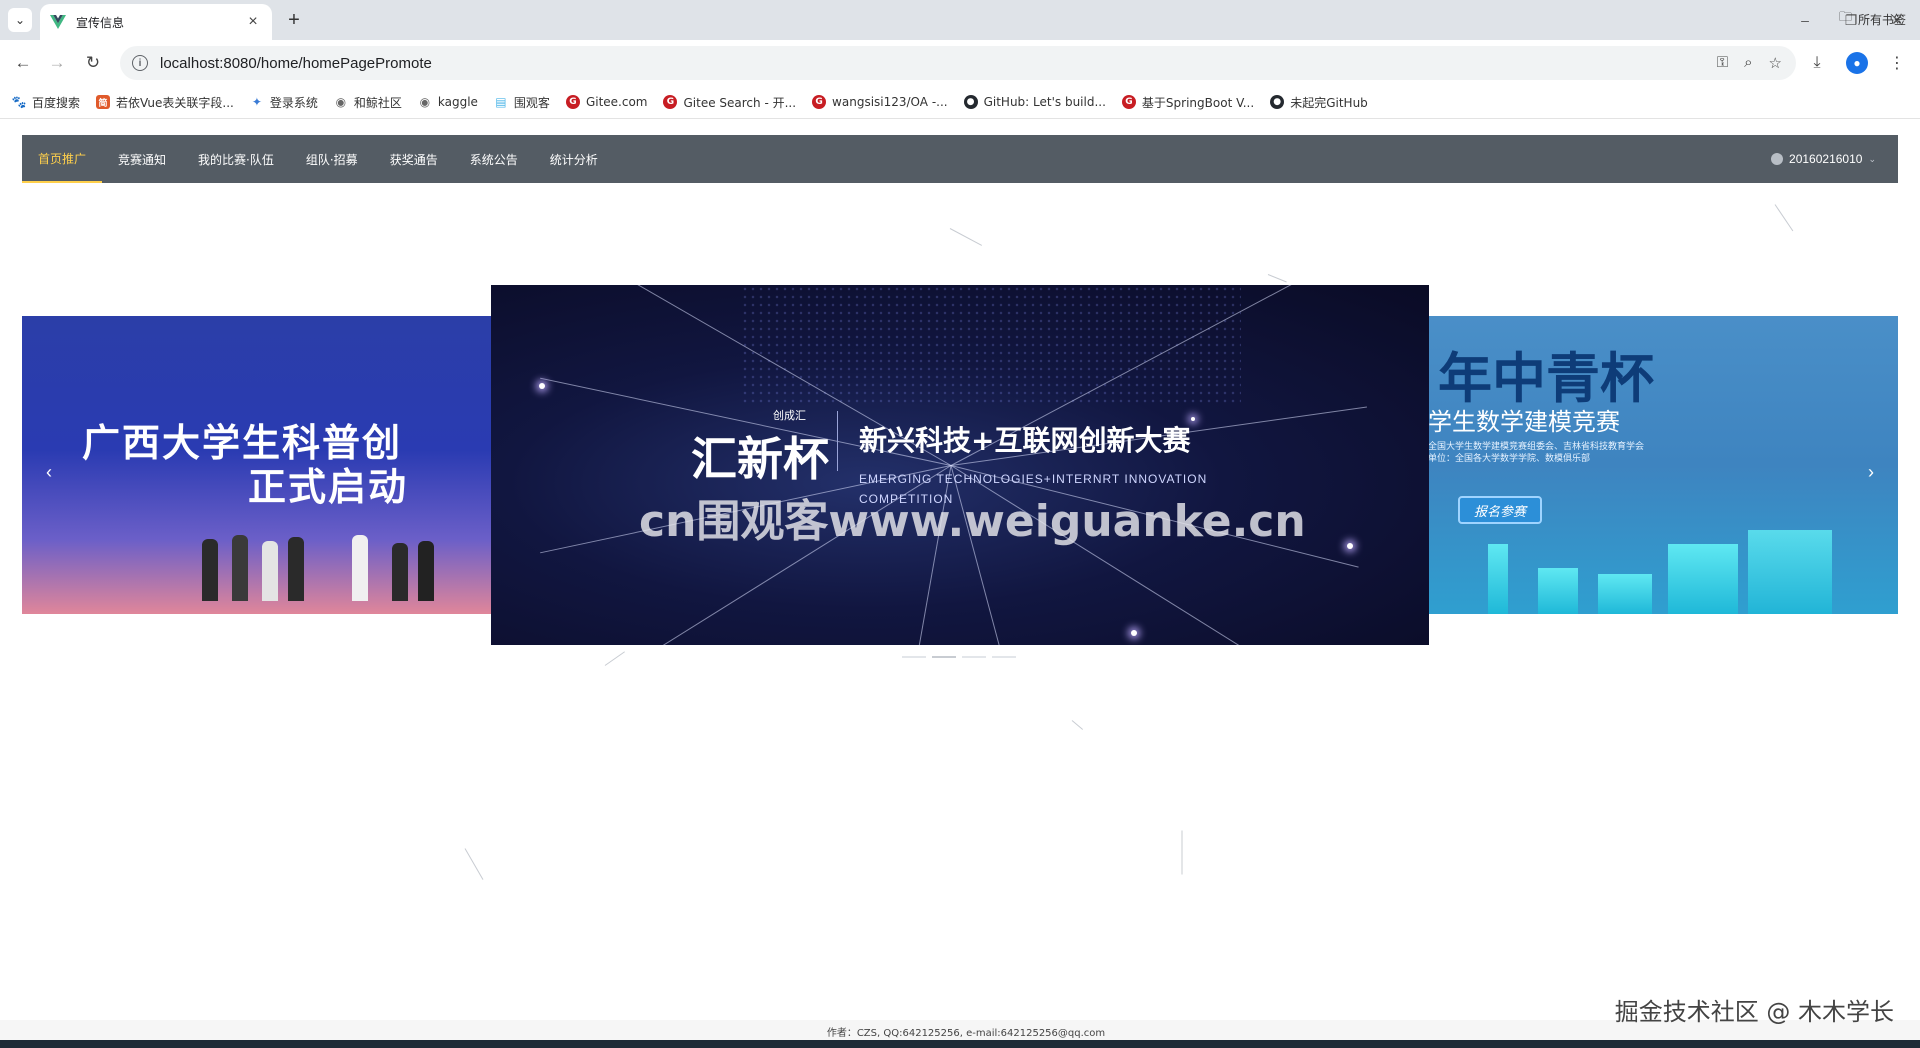 The width and height of the screenshot is (1920, 1048). Describe the element at coordinates (938, 63) in the screenshot. I see `url-text: localhost:8080/home/homePagePromote` at that location.